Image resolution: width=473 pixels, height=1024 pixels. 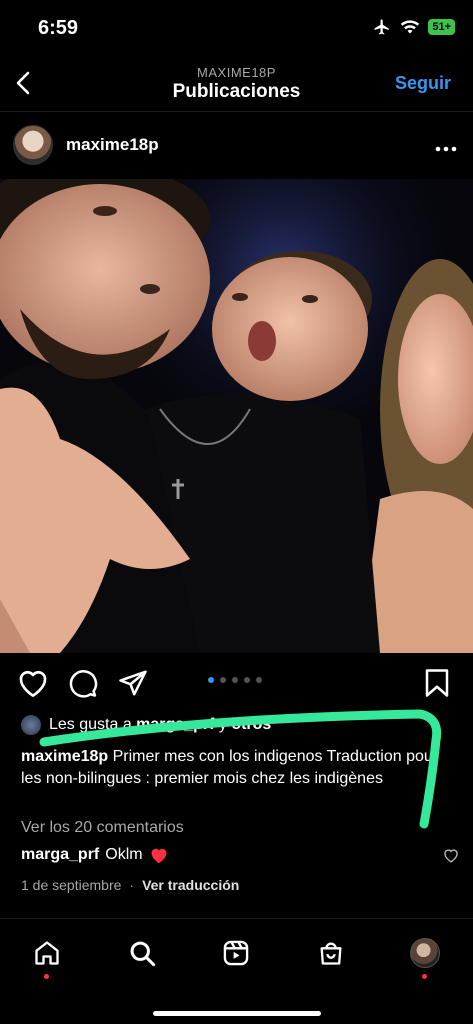 I want to click on search-icon, so click(x=143, y=954).